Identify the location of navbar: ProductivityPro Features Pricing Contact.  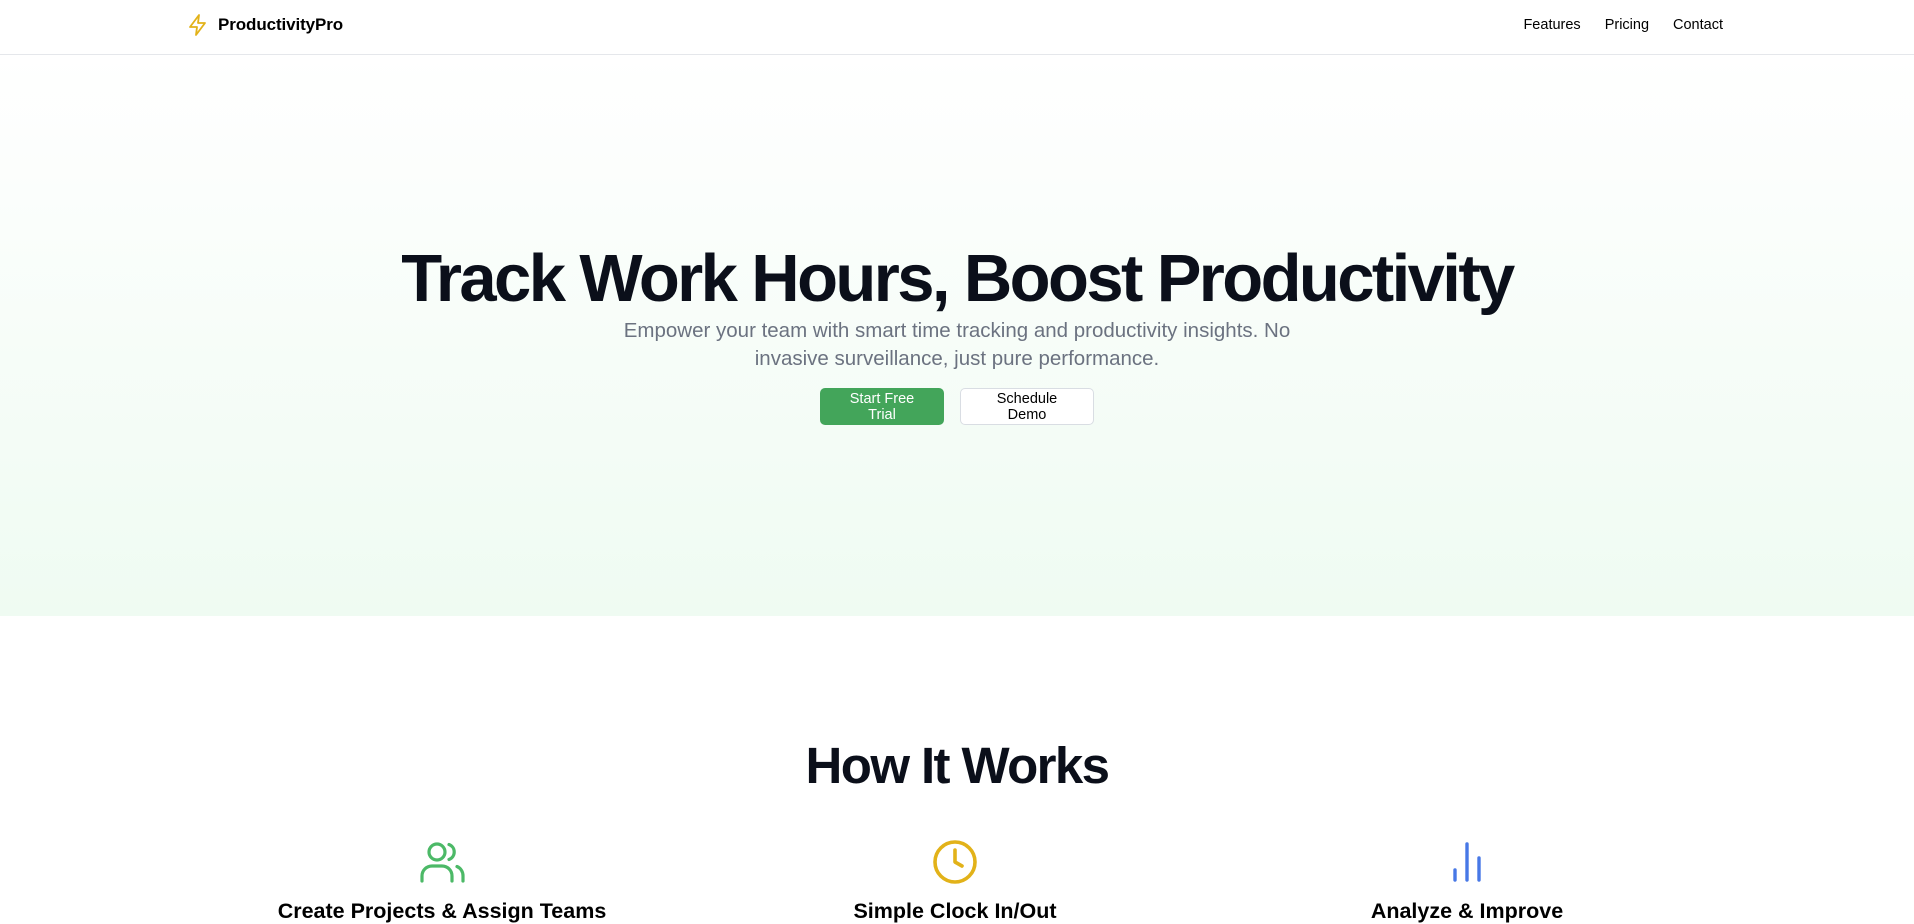
(957, 27).